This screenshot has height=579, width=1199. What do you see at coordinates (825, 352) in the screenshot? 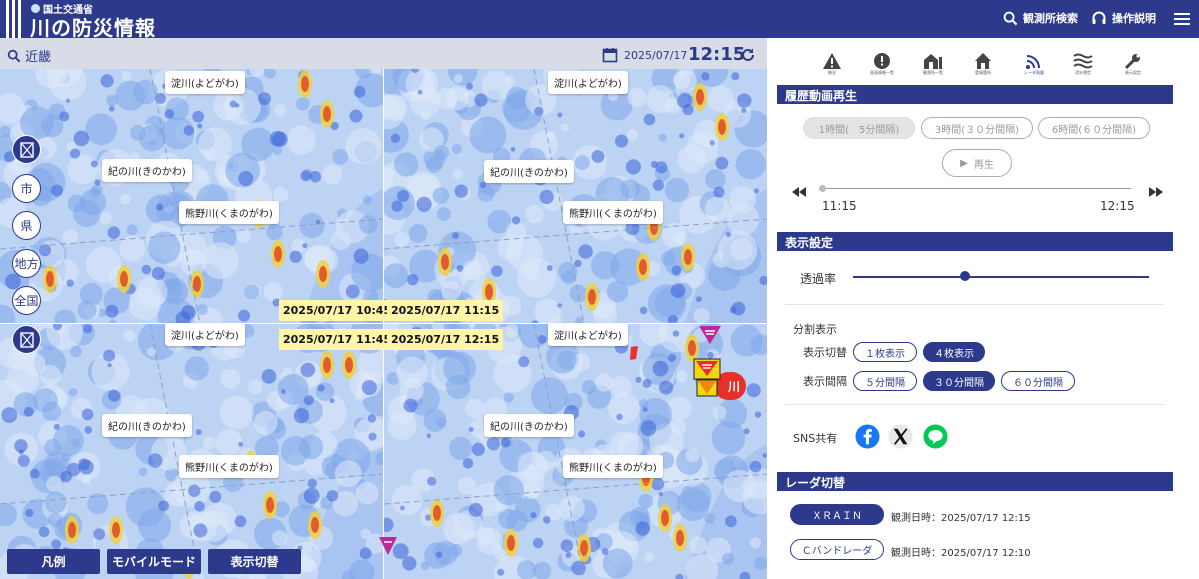
I see `switch-label: 表示切替` at bounding box center [825, 352].